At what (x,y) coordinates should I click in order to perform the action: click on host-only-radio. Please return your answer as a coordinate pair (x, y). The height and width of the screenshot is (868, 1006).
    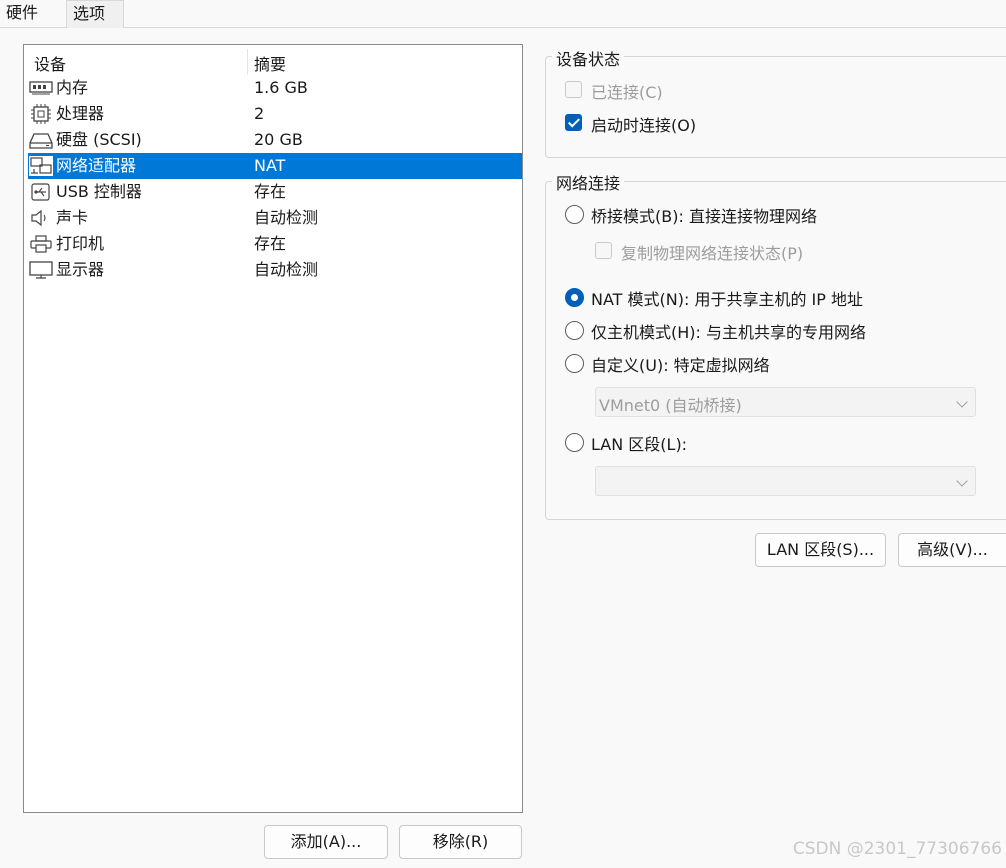
    Looking at the image, I should click on (574, 330).